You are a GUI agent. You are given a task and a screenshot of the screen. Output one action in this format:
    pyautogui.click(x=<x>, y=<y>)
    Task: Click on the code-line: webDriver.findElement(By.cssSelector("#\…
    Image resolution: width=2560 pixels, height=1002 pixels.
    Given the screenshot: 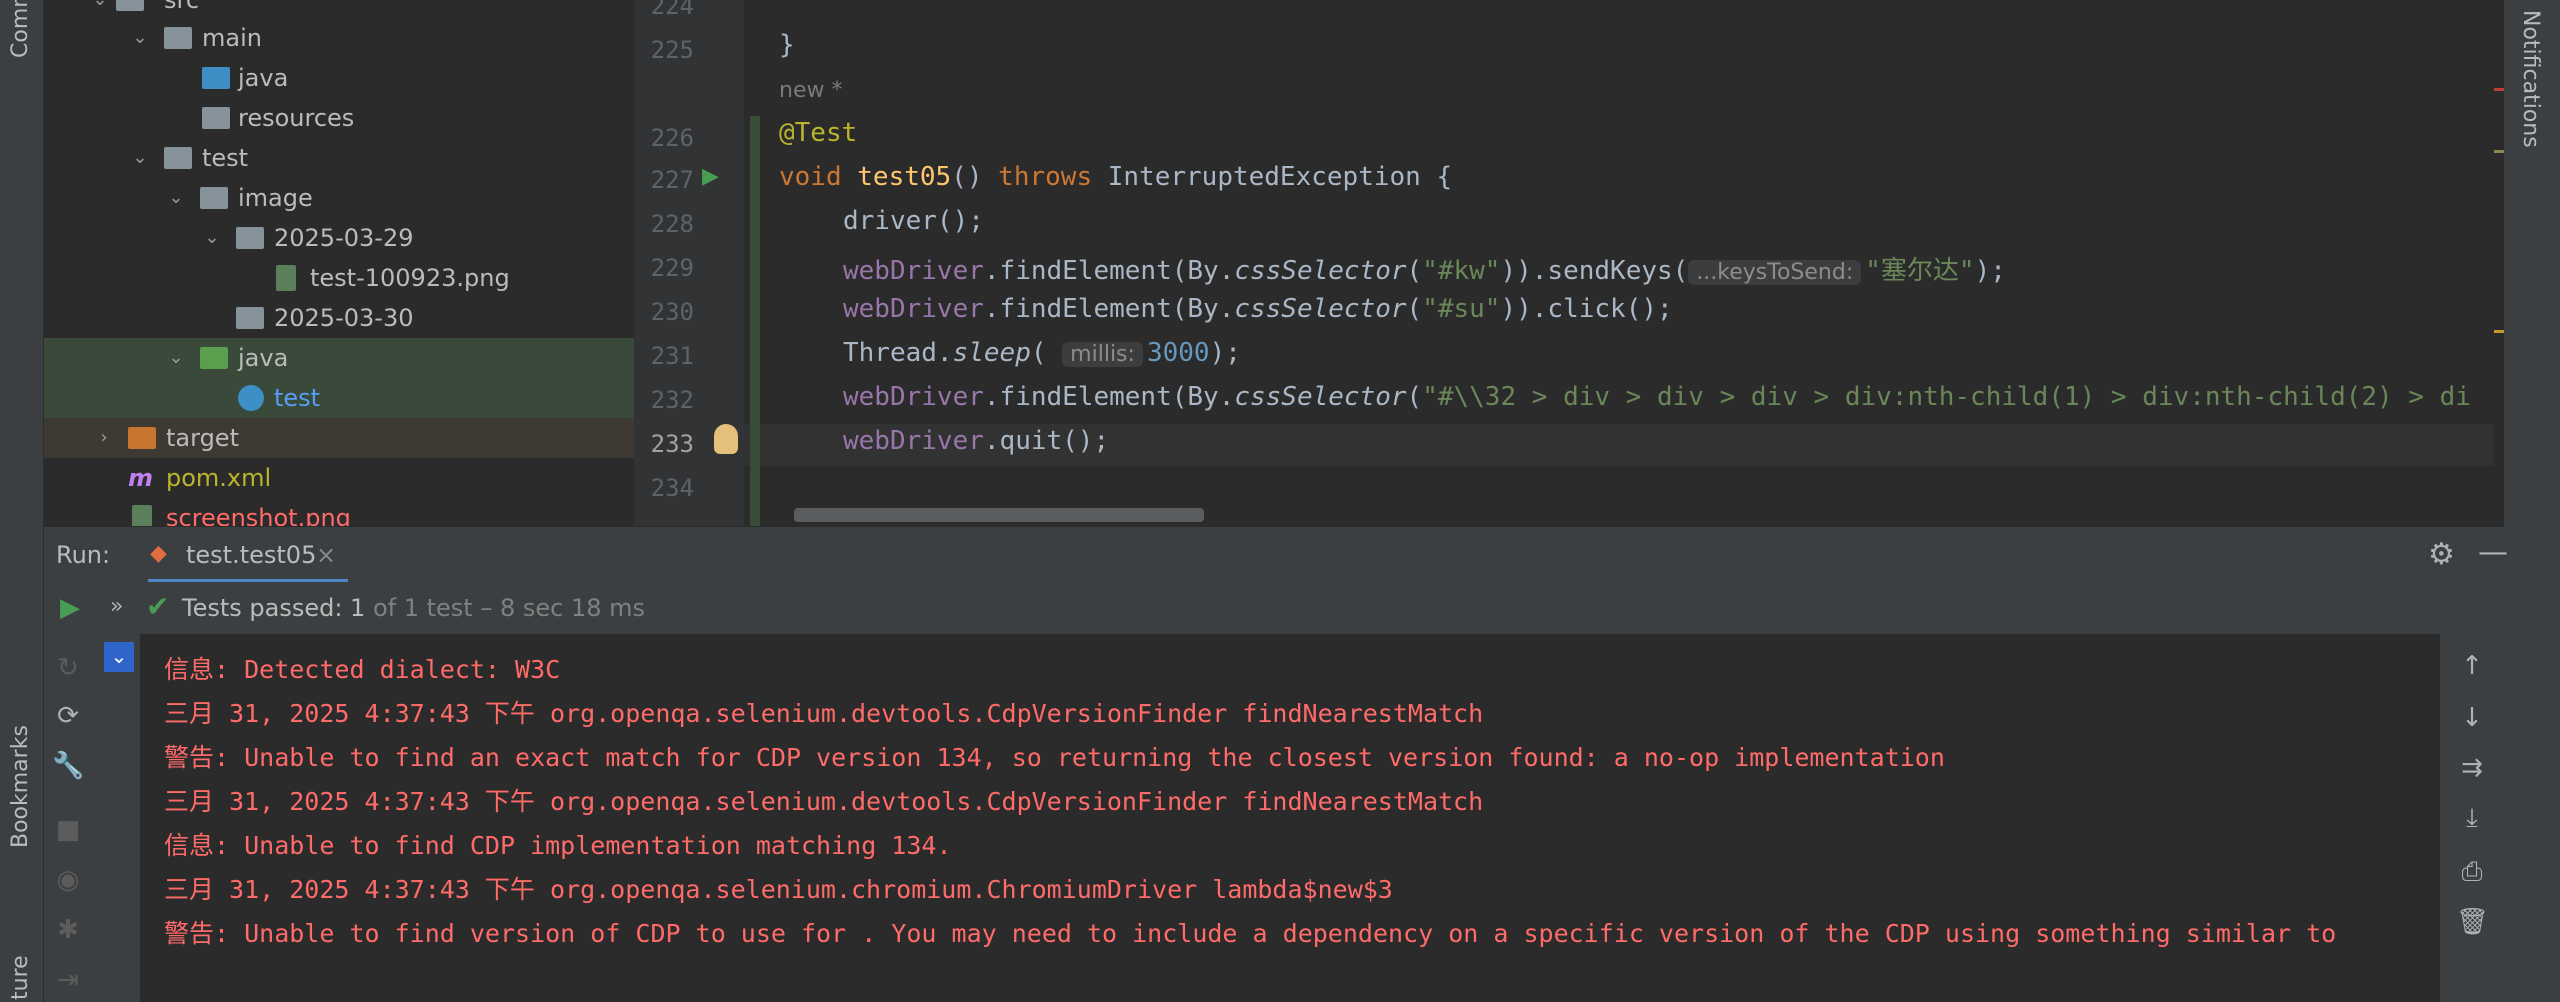 What is the action you would take?
    pyautogui.click(x=1657, y=397)
    